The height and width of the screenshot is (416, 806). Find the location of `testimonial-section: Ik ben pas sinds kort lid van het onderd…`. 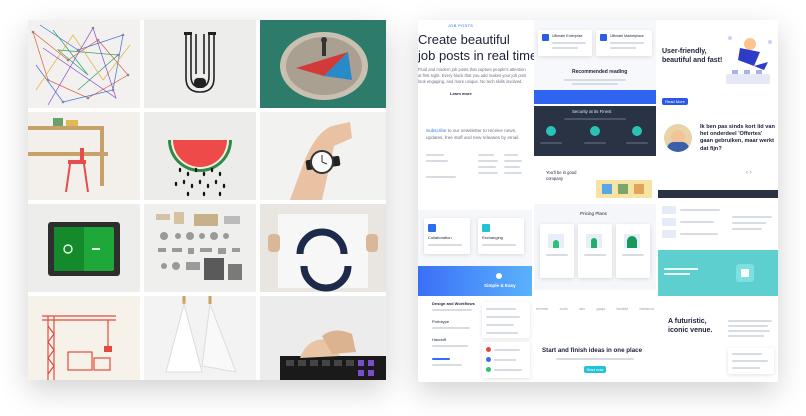

testimonial-section: Ik ben pas sinds kort lid van het onderd… is located at coordinates (718, 152).